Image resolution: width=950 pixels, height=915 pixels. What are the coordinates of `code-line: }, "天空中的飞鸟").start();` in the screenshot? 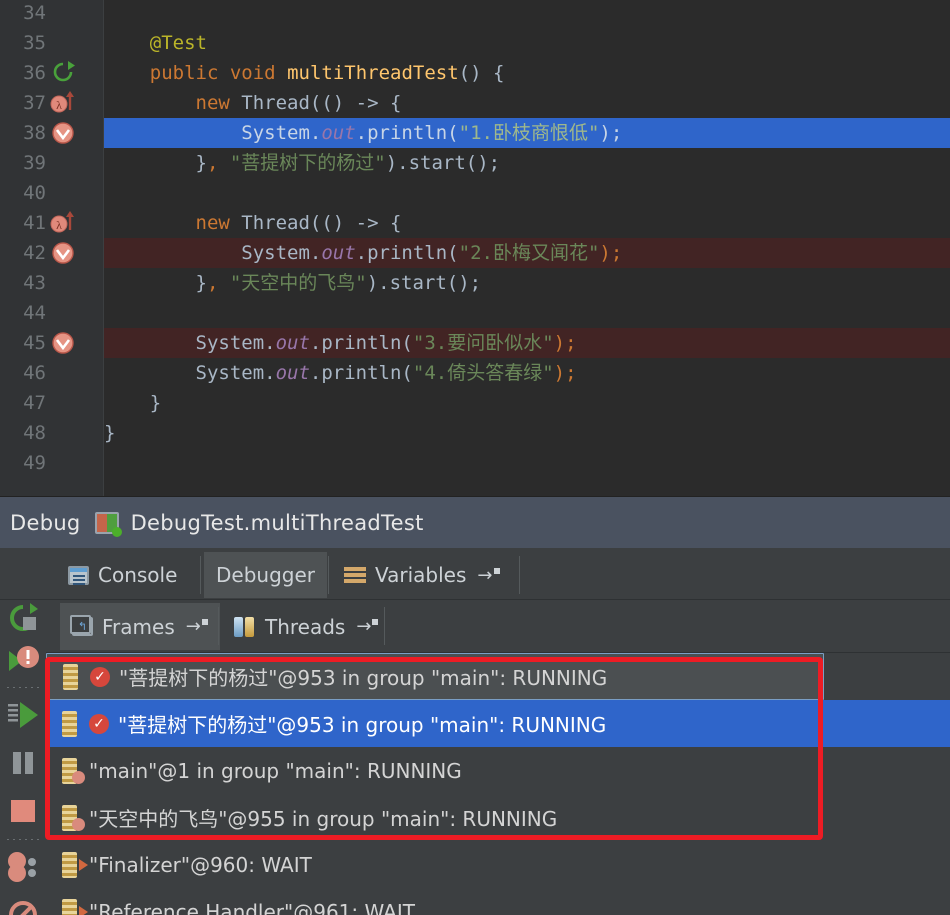 It's located at (293, 283).